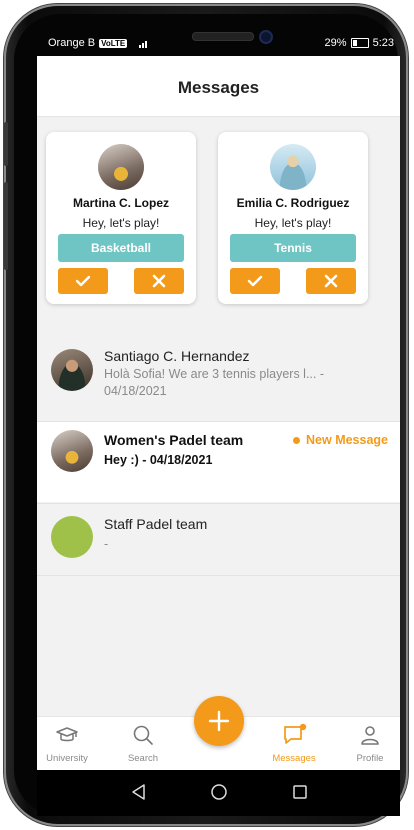 The height and width of the screenshot is (830, 414). I want to click on network-badge: VoLTE, so click(113, 43).